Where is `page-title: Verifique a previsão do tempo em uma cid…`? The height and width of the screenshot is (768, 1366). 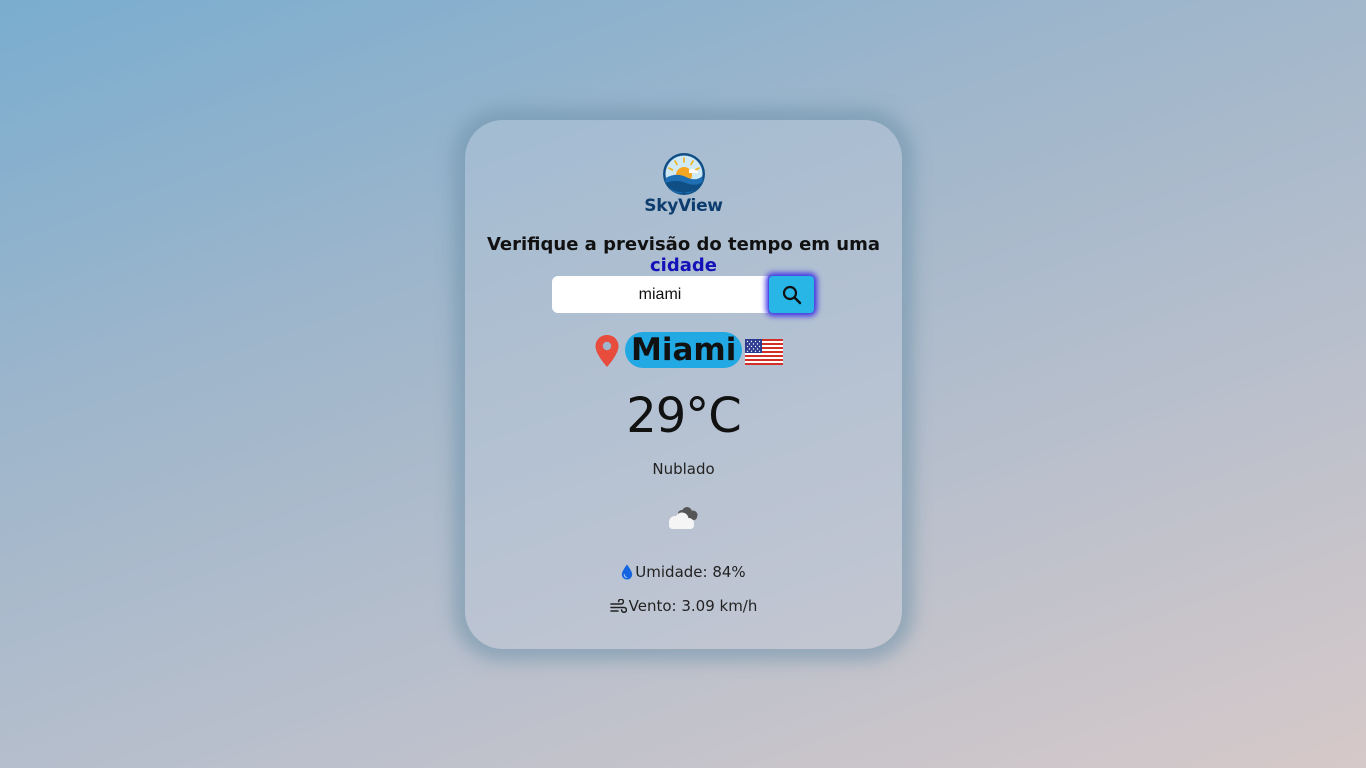 page-title: Verifique a previsão do tempo em uma cid… is located at coordinates (683, 255).